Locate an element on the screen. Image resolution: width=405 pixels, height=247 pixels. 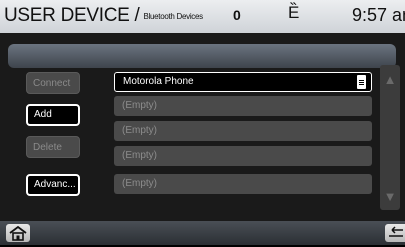
page-title-text: USER DEVICE / is located at coordinates (72, 15).